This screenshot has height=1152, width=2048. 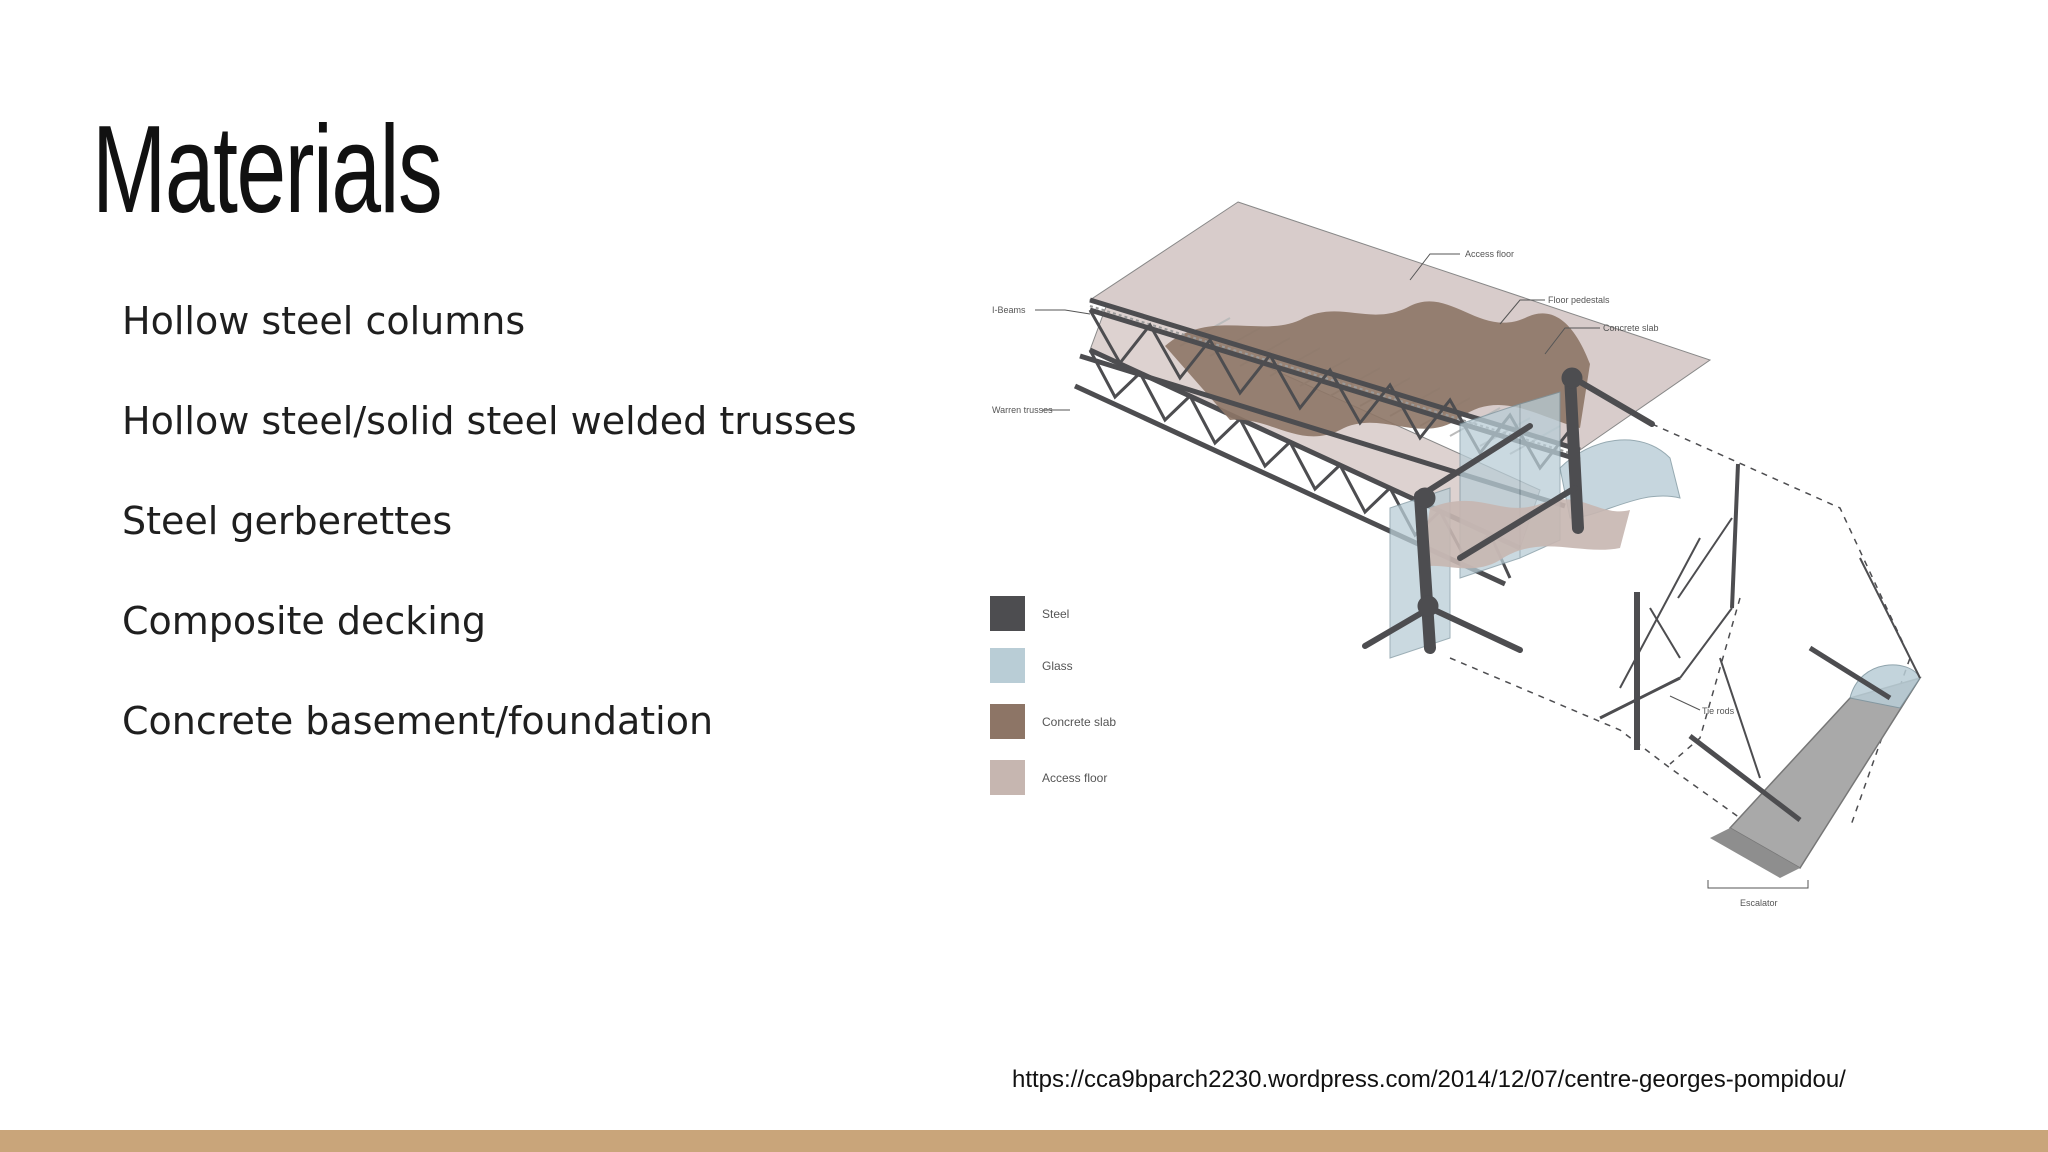 I want to click on label-tie-rods: Tie rods, so click(x=1718, y=711).